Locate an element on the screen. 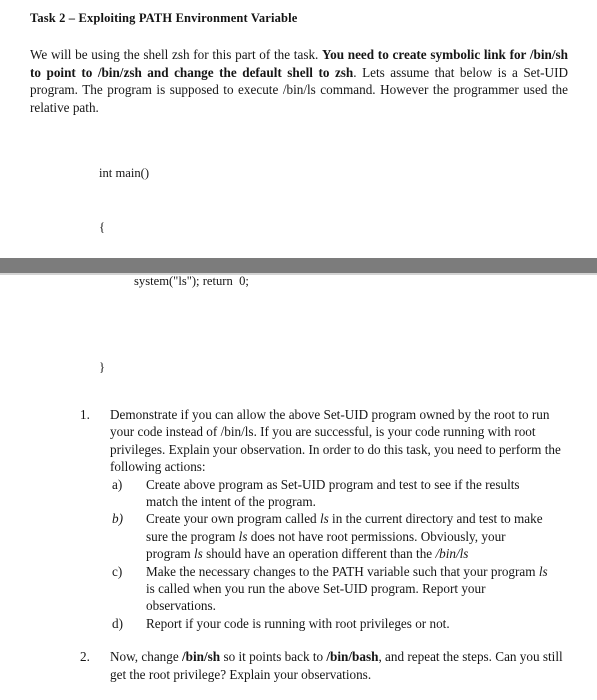 Image resolution: width=597 pixels, height=700 pixels. gray-divider-shadow is located at coordinates (298, 274).